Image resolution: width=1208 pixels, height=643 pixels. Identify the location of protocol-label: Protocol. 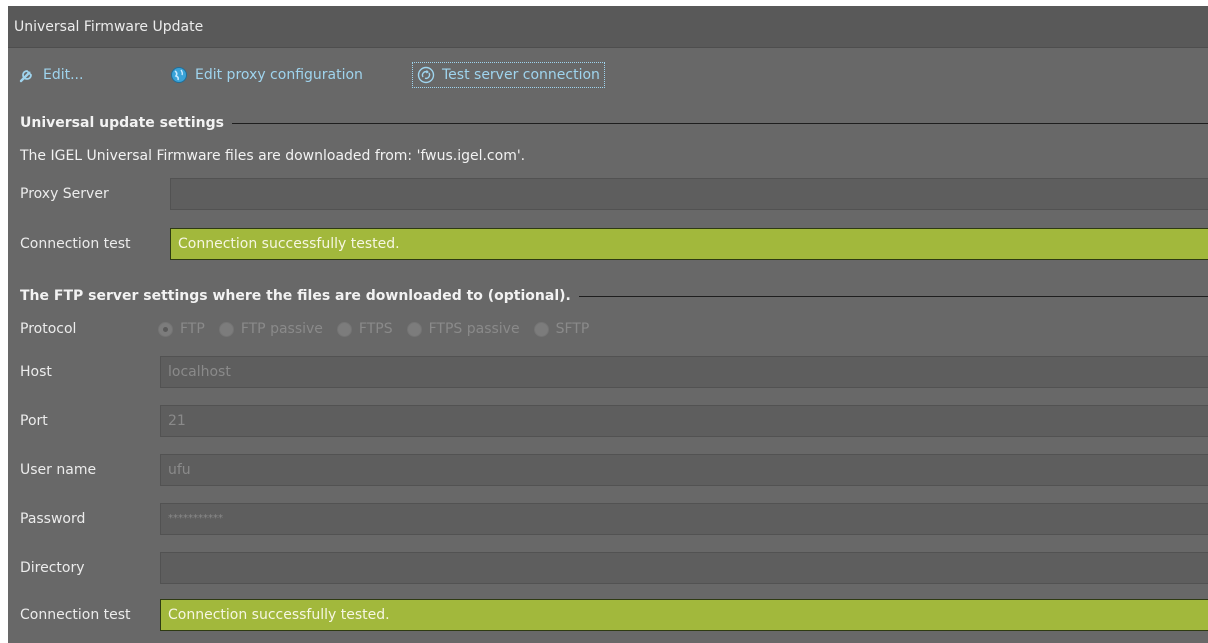
(48, 329).